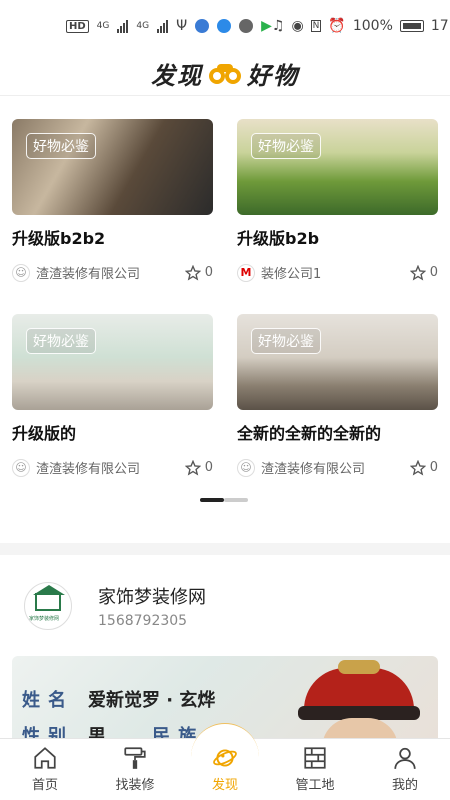  Describe the element at coordinates (236, 500) in the screenshot. I see `pager-dot` at that location.